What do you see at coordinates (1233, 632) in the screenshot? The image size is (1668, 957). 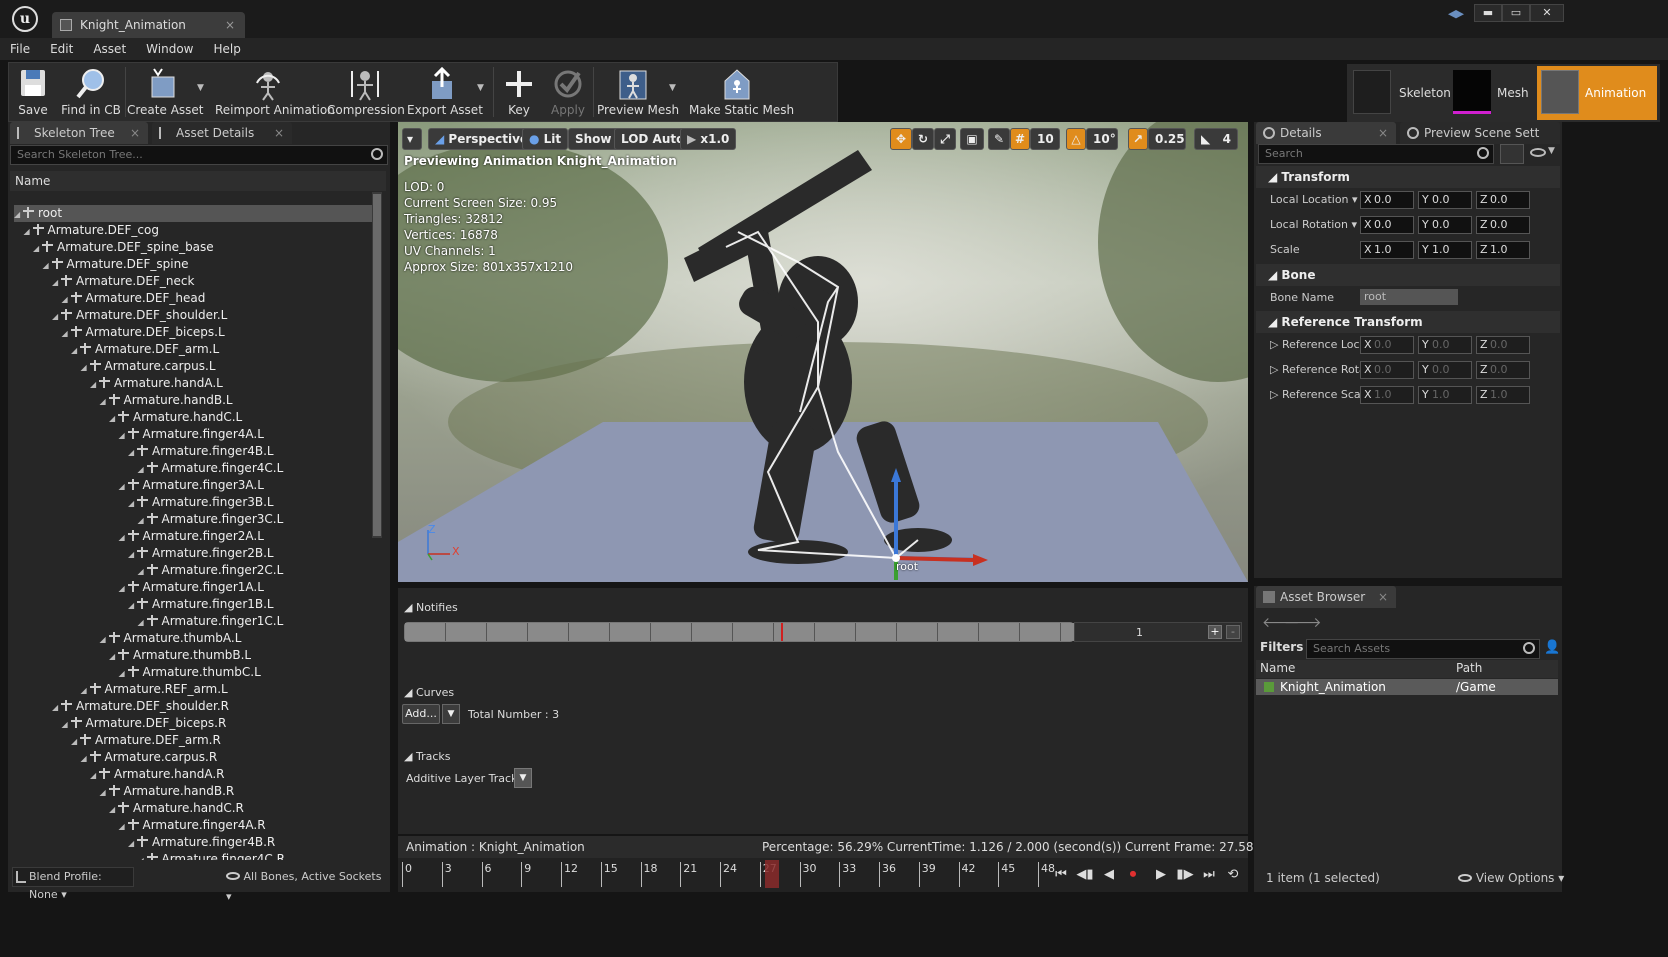 I see `remove-notify-track-button: -` at bounding box center [1233, 632].